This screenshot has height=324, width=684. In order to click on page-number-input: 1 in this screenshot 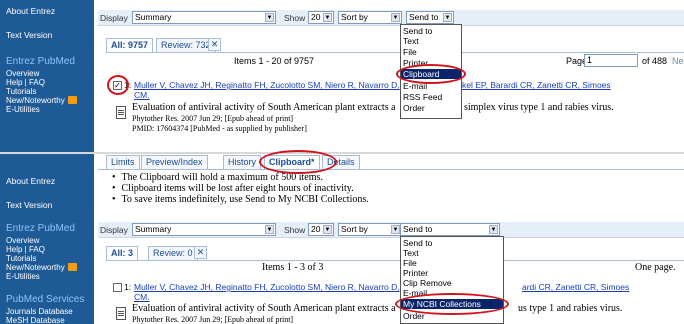, I will do `click(611, 60)`.